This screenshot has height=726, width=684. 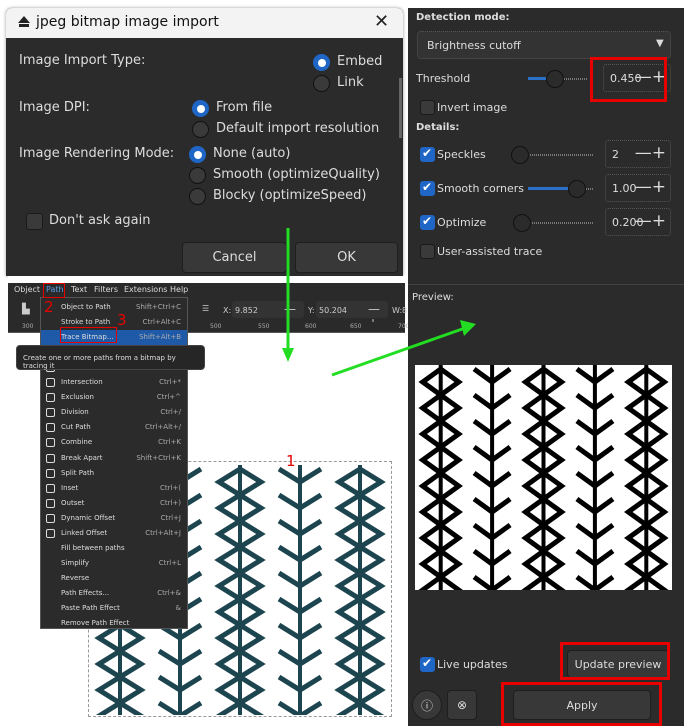 I want to click on default-resolution-radio, so click(x=200, y=129).